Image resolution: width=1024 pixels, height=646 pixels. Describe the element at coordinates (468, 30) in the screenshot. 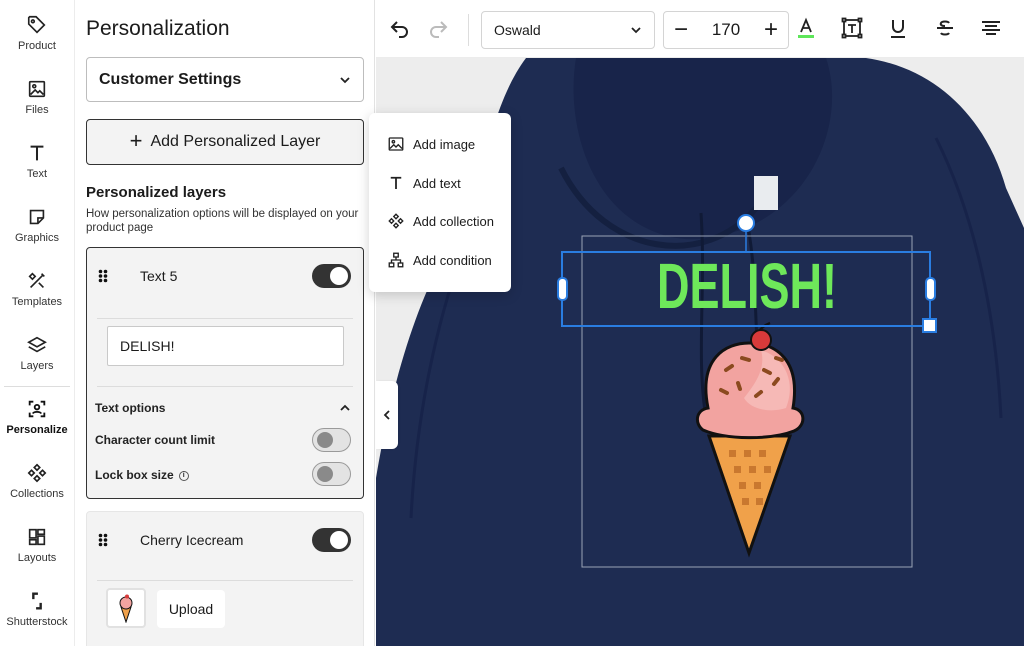

I see `toolbar-divider` at that location.